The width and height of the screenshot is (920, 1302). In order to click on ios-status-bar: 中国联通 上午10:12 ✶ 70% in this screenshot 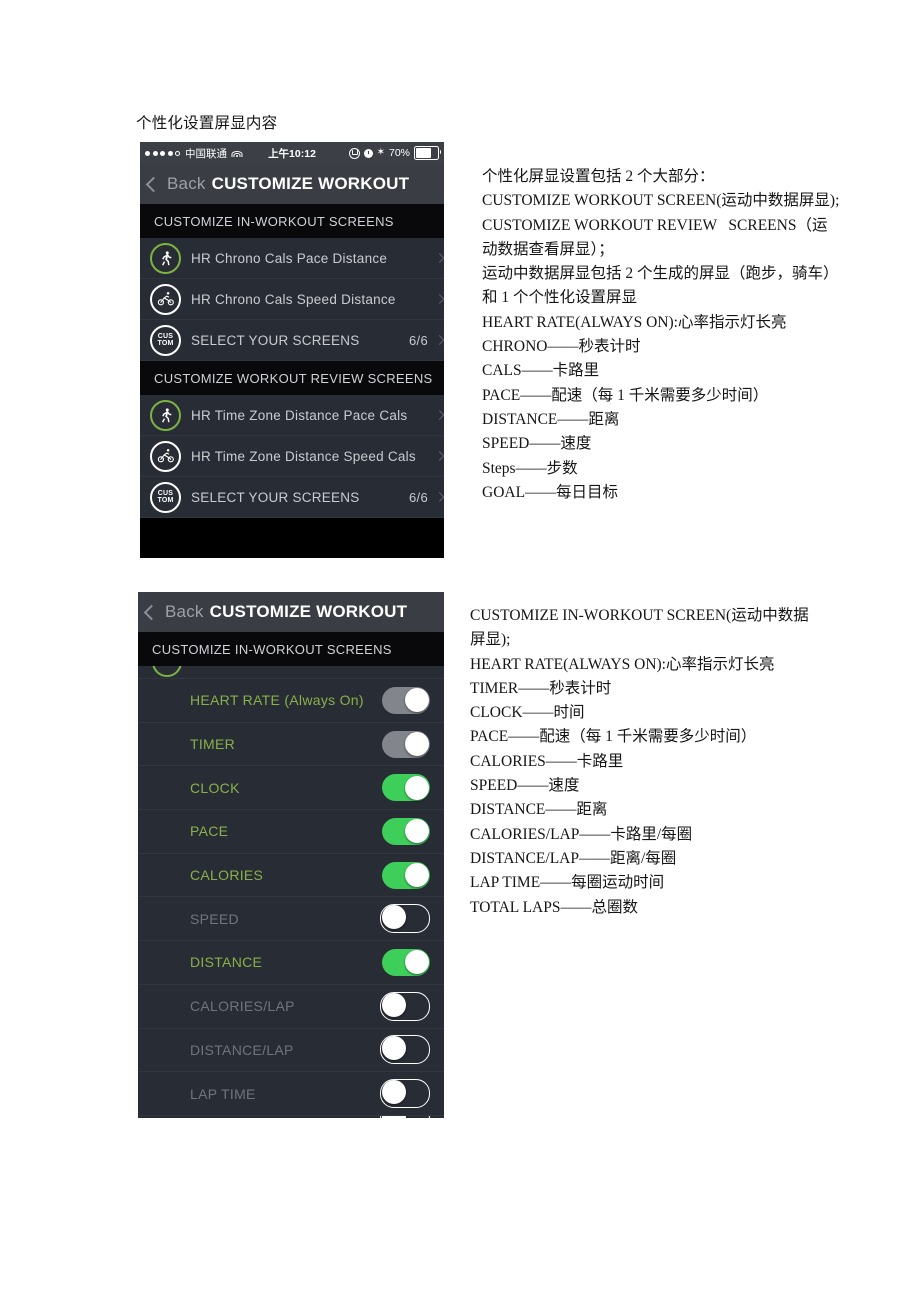, I will do `click(292, 153)`.